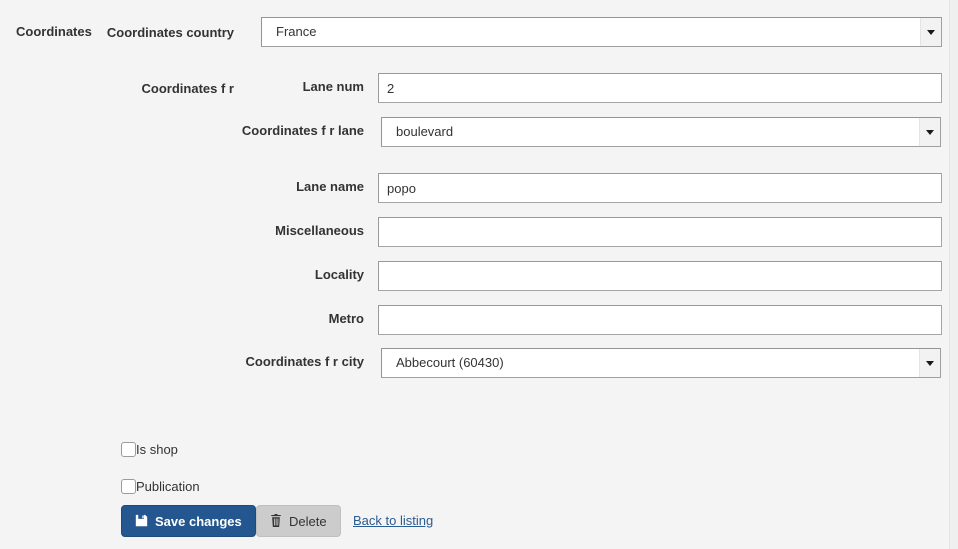 This screenshot has width=958, height=549. What do you see at coordinates (308, 521) in the screenshot?
I see `delete-label: Delete` at bounding box center [308, 521].